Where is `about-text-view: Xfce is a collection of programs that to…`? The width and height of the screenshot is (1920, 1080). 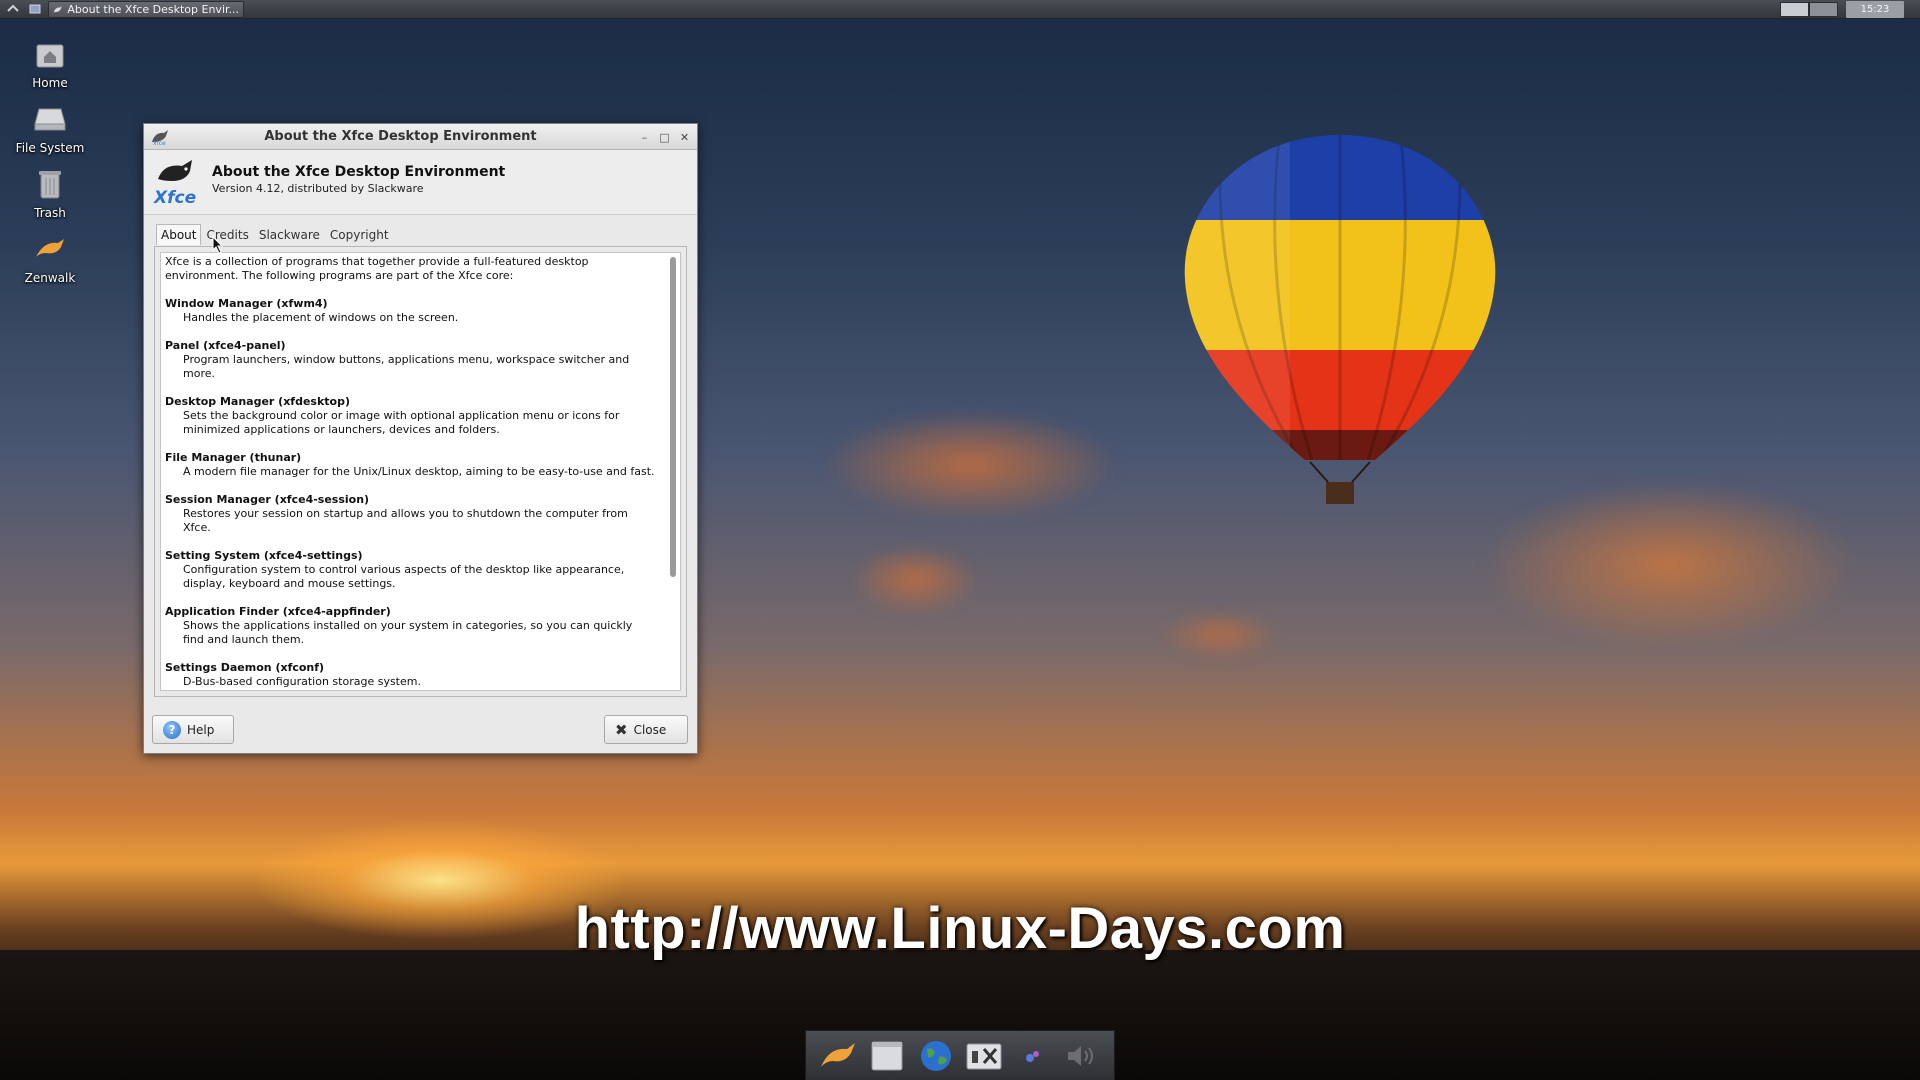
about-text-view: Xfce is a collection of programs that to… is located at coordinates (420, 471).